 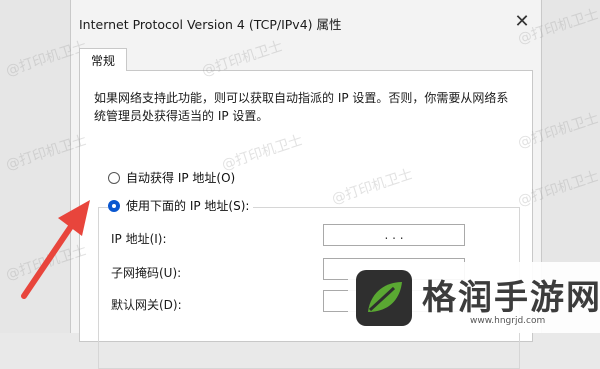 I want to click on radio-auto-ip: 自动获得 IP 地址(O), so click(x=171, y=177).